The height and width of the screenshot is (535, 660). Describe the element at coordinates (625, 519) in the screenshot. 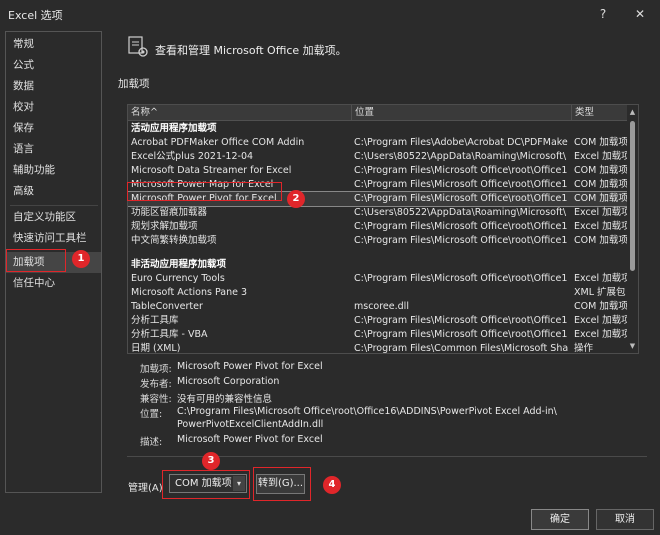

I see `cancel-button: 取消` at that location.